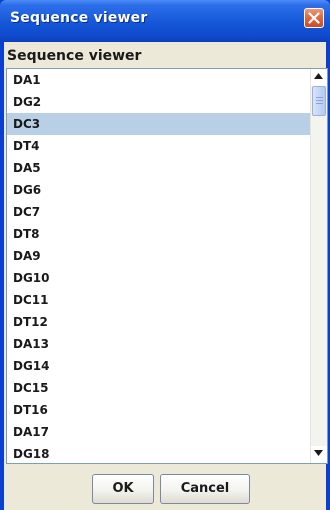 Image resolution: width=330 pixels, height=510 pixels. What do you see at coordinates (159, 300) in the screenshot?
I see `list-item: DC11` at bounding box center [159, 300].